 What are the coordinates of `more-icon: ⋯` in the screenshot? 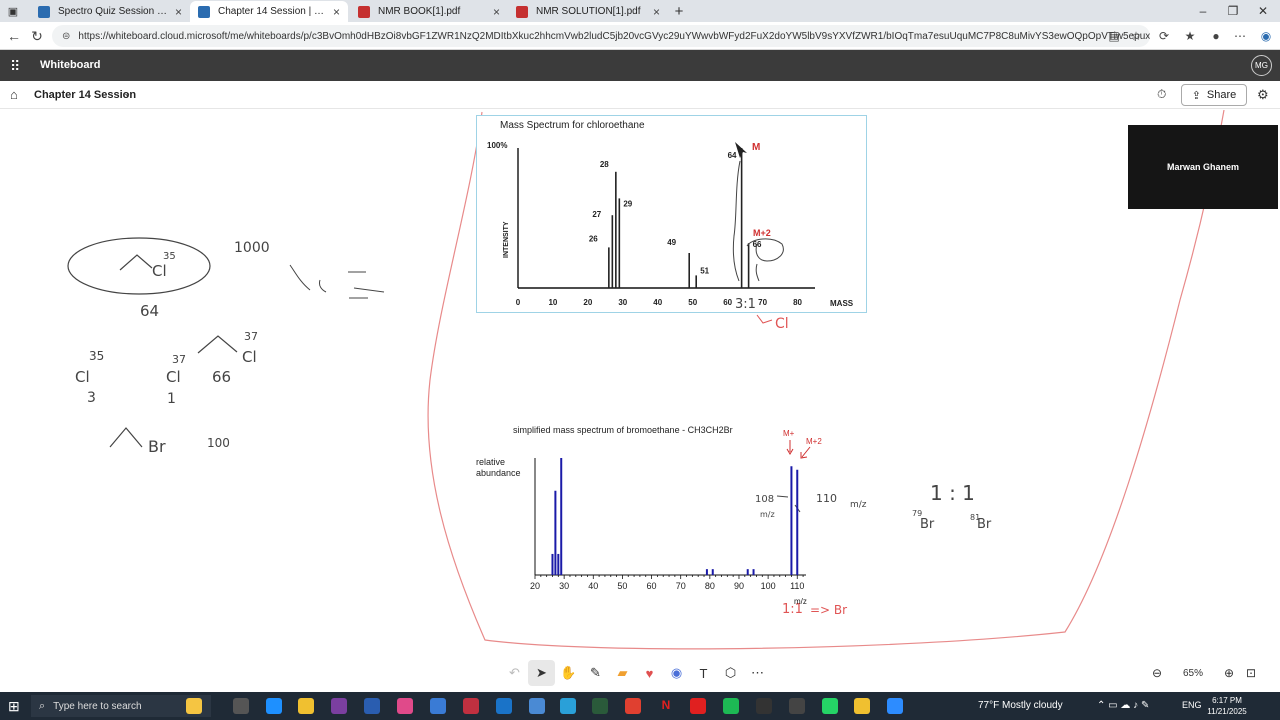 It's located at (1240, 36).